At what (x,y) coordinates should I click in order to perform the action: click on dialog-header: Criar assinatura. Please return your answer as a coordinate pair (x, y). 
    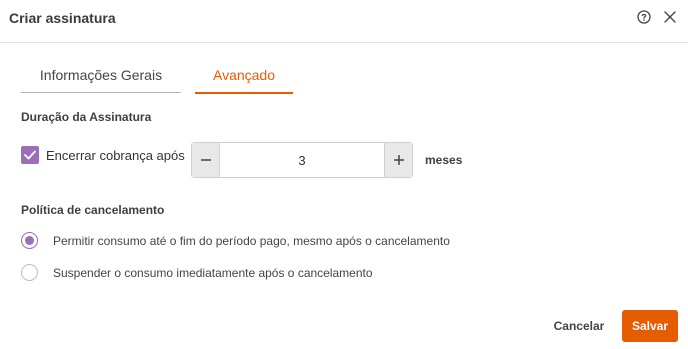
    Looking at the image, I should click on (344, 21).